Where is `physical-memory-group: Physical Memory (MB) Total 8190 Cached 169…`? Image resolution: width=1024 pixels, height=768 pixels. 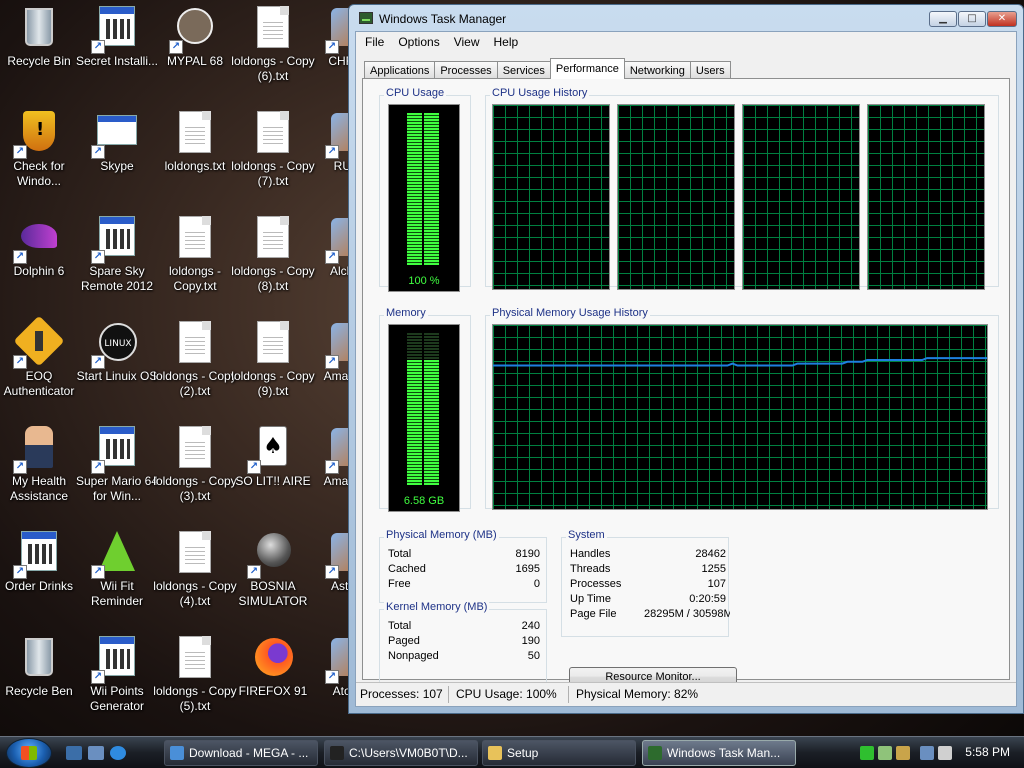
physical-memory-group: Physical Memory (MB) Total 8190 Cached 169… is located at coordinates (463, 566).